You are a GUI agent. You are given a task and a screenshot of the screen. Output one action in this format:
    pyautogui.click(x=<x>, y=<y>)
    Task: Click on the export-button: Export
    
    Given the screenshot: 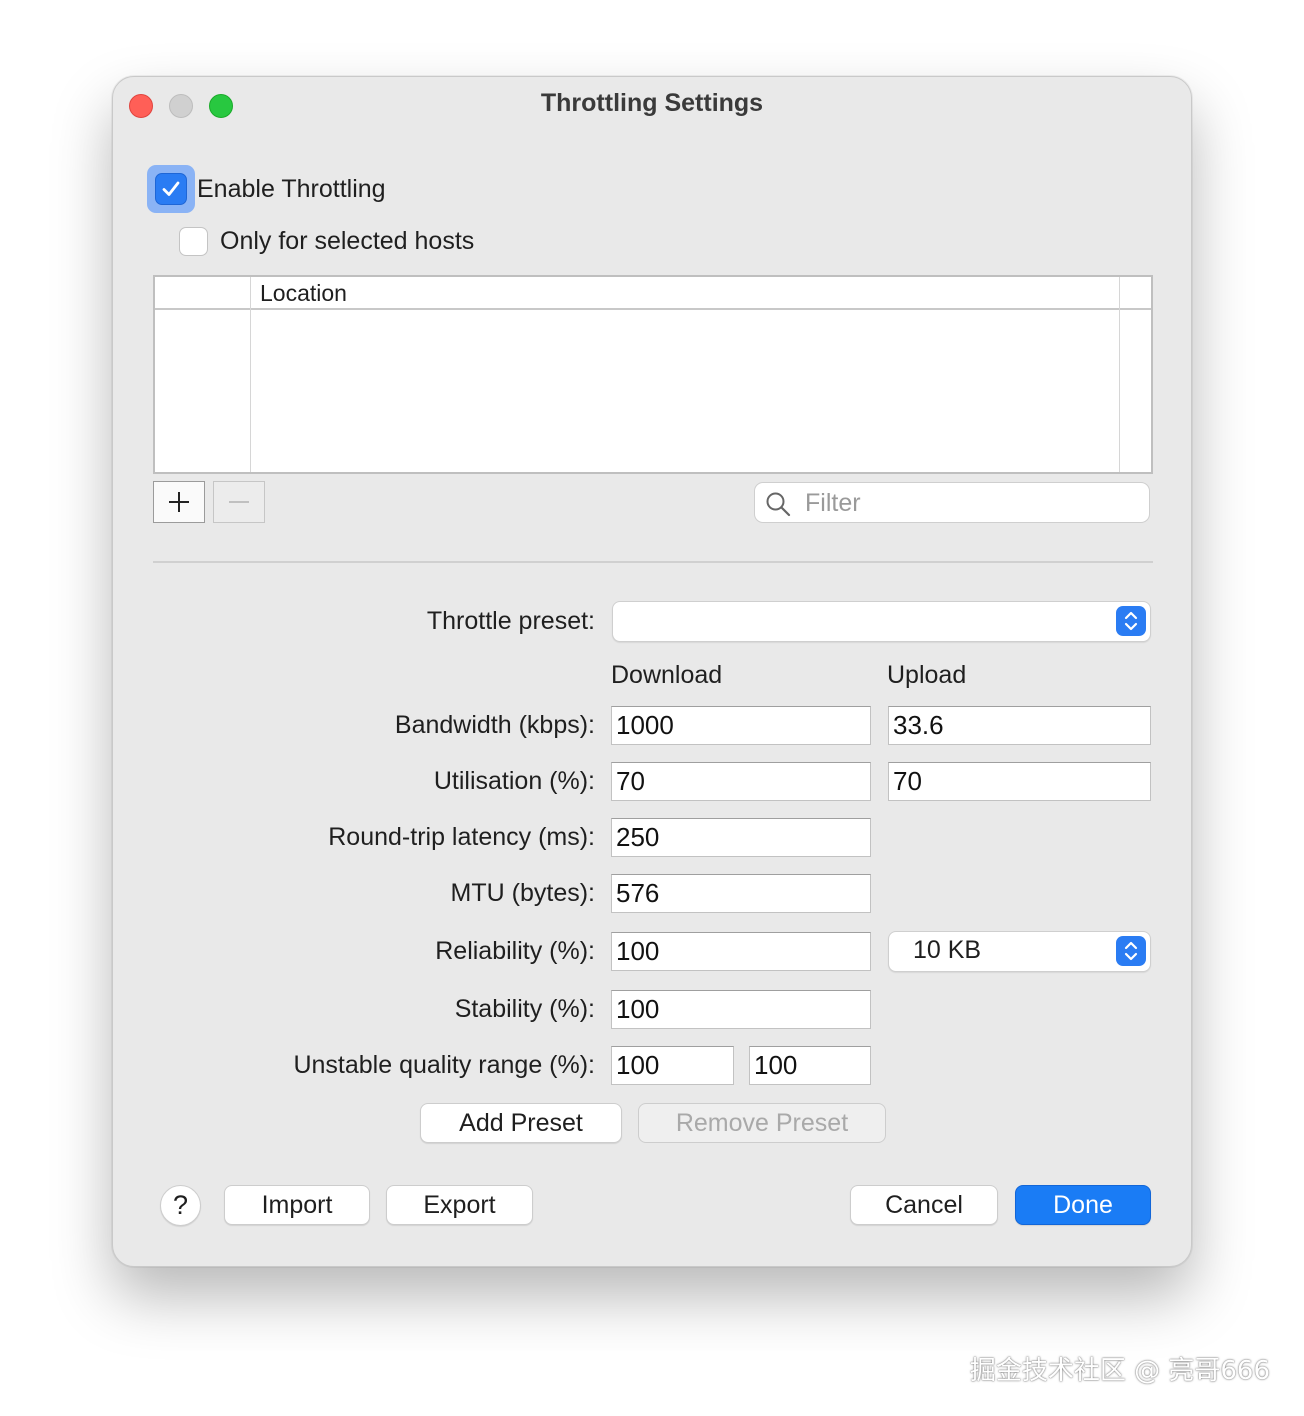 What is the action you would take?
    pyautogui.click(x=459, y=1205)
    